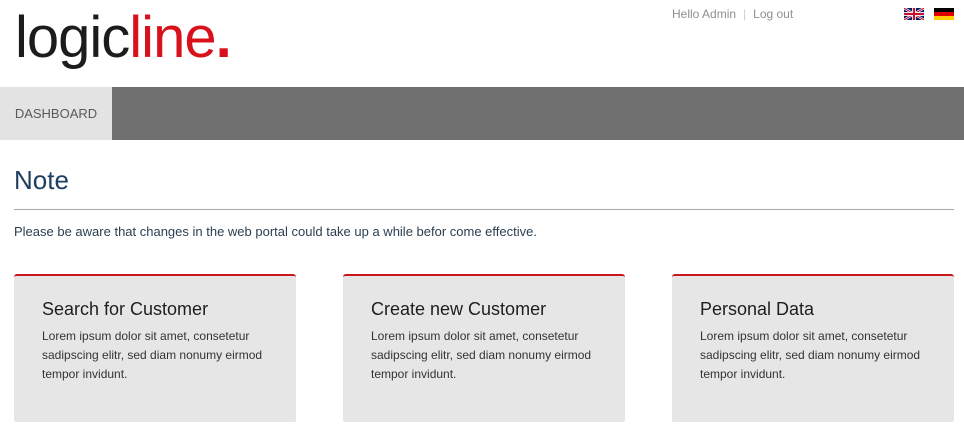  What do you see at coordinates (41, 180) in the screenshot?
I see `page-title: Note` at bounding box center [41, 180].